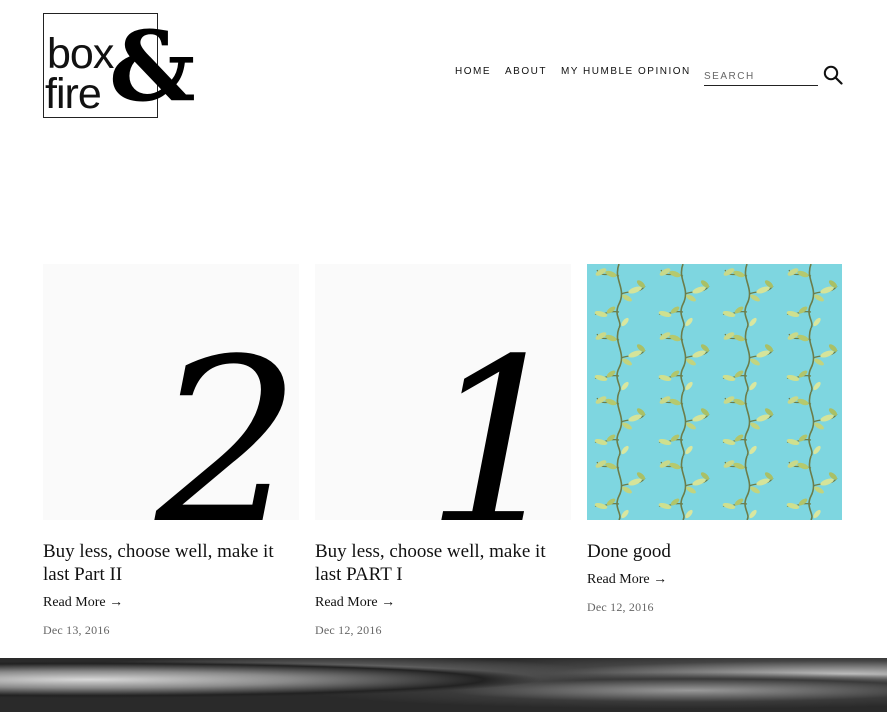 The width and height of the screenshot is (887, 712). I want to click on post-thumbnail, so click(714, 392).